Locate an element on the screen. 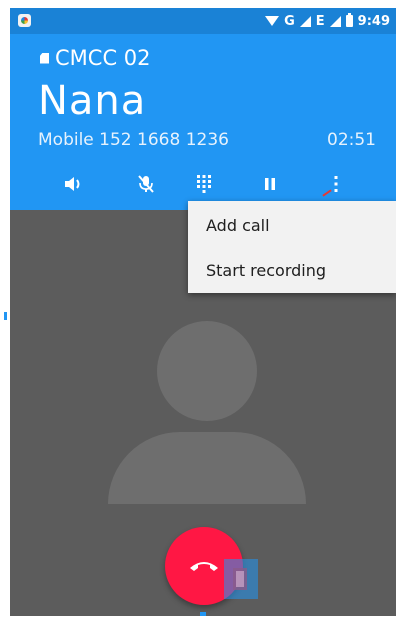  overflow-menu: Add call Start recording is located at coordinates (292, 247).